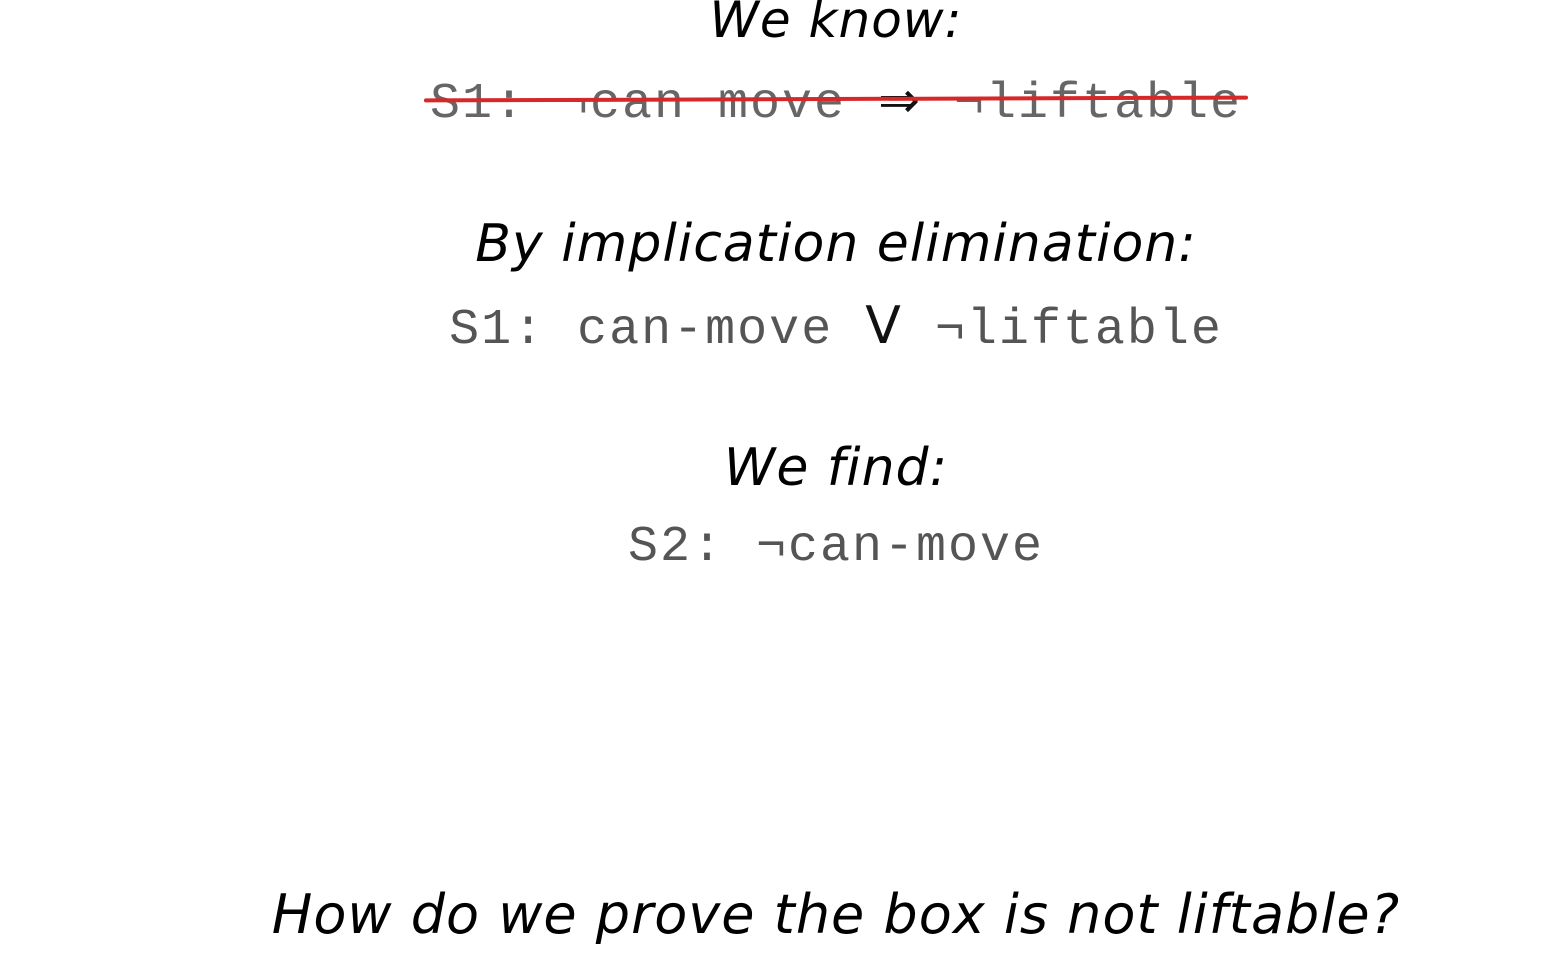 The height and width of the screenshot is (962, 1552). What do you see at coordinates (836, 24) in the screenshot?
I see `heading-we-know: We know:` at bounding box center [836, 24].